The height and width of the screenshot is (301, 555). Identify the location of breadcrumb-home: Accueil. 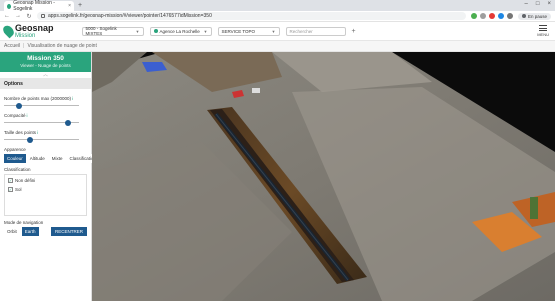
(12, 46).